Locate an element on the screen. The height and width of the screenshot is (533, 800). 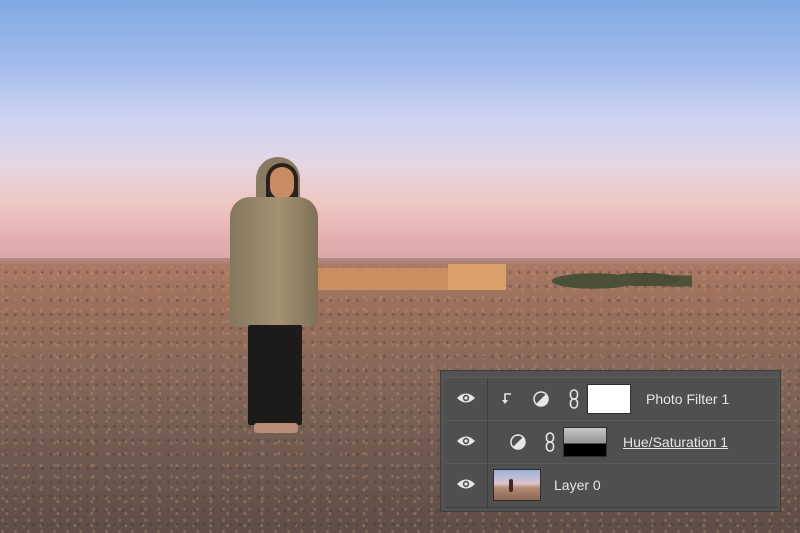
thumbnail-figure is located at coordinates (511, 485).